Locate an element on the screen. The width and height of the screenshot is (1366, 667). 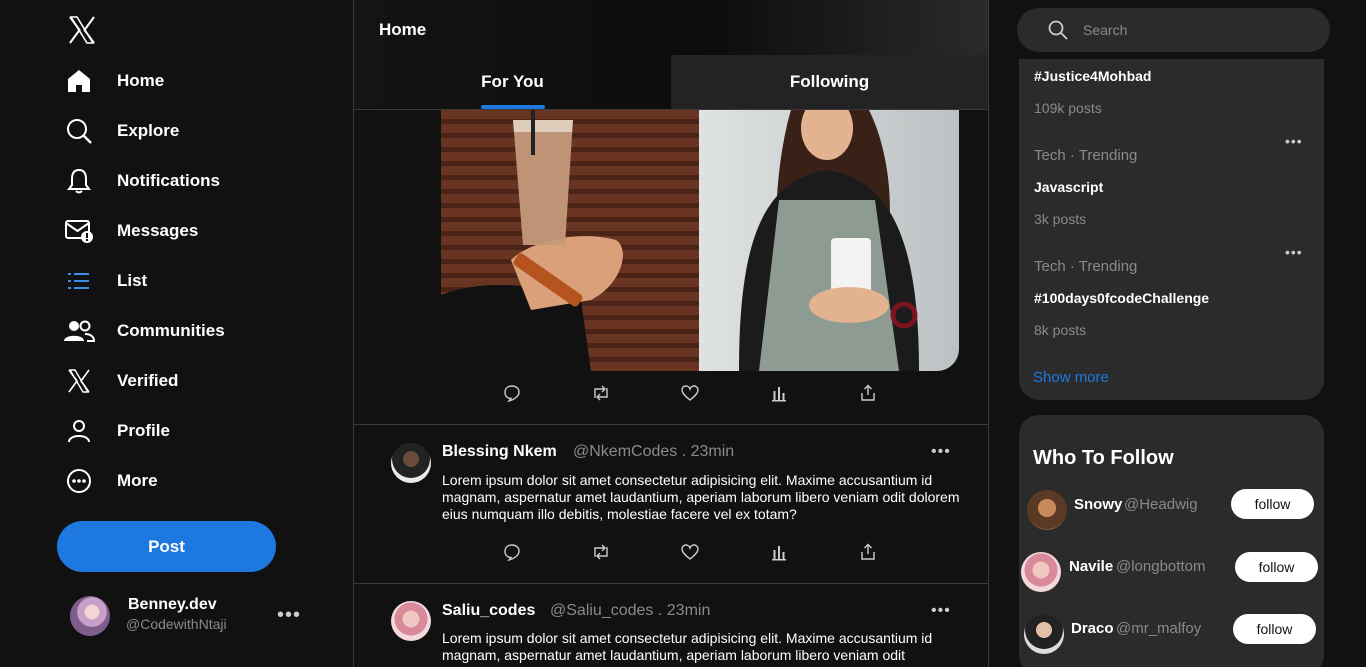
suggestion-name: Snowy is located at coordinates (1098, 504).